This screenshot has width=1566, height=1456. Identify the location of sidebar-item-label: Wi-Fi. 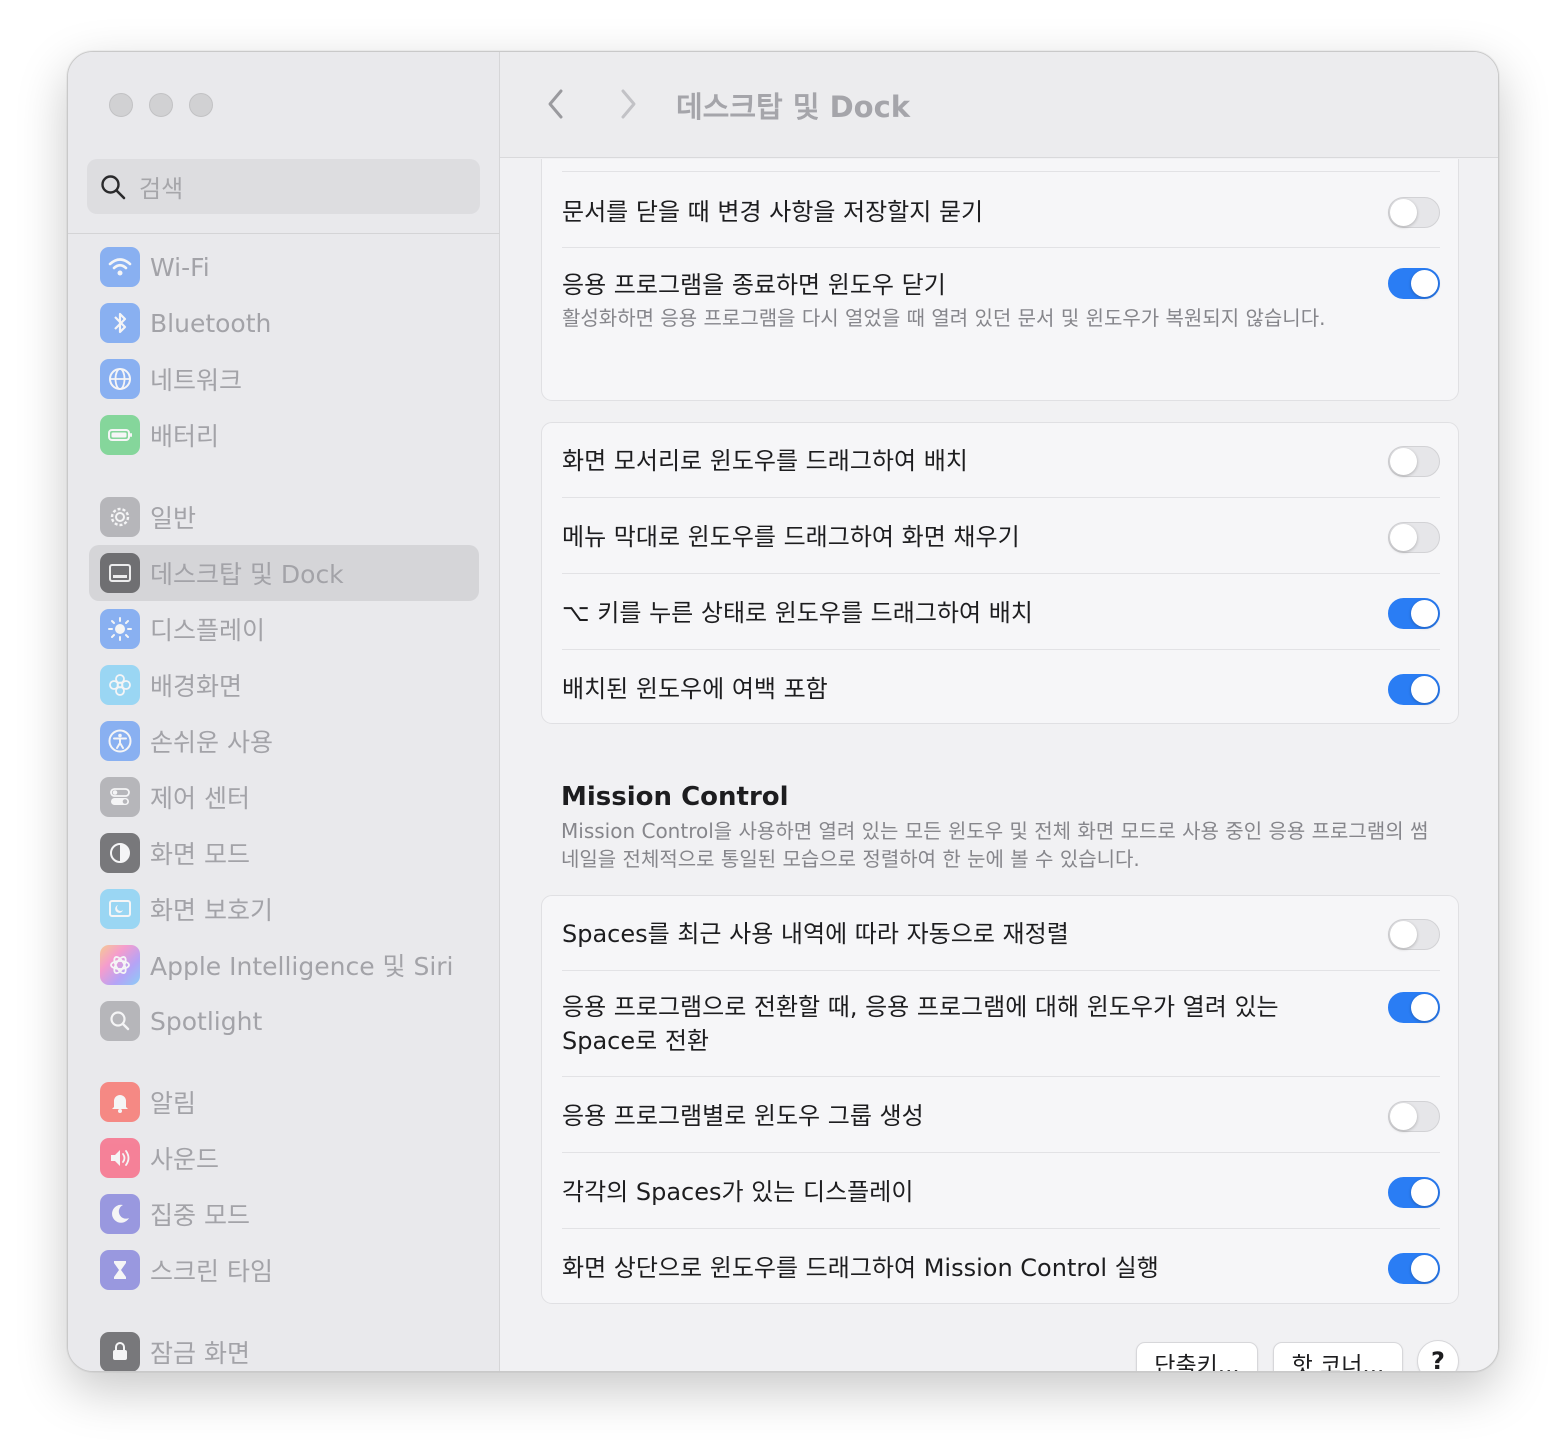
(180, 267).